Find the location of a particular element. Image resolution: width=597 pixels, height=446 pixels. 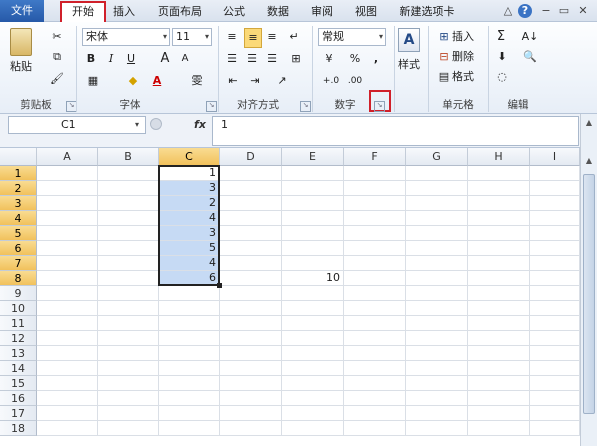

cell-g10 is located at coordinates (437, 308).